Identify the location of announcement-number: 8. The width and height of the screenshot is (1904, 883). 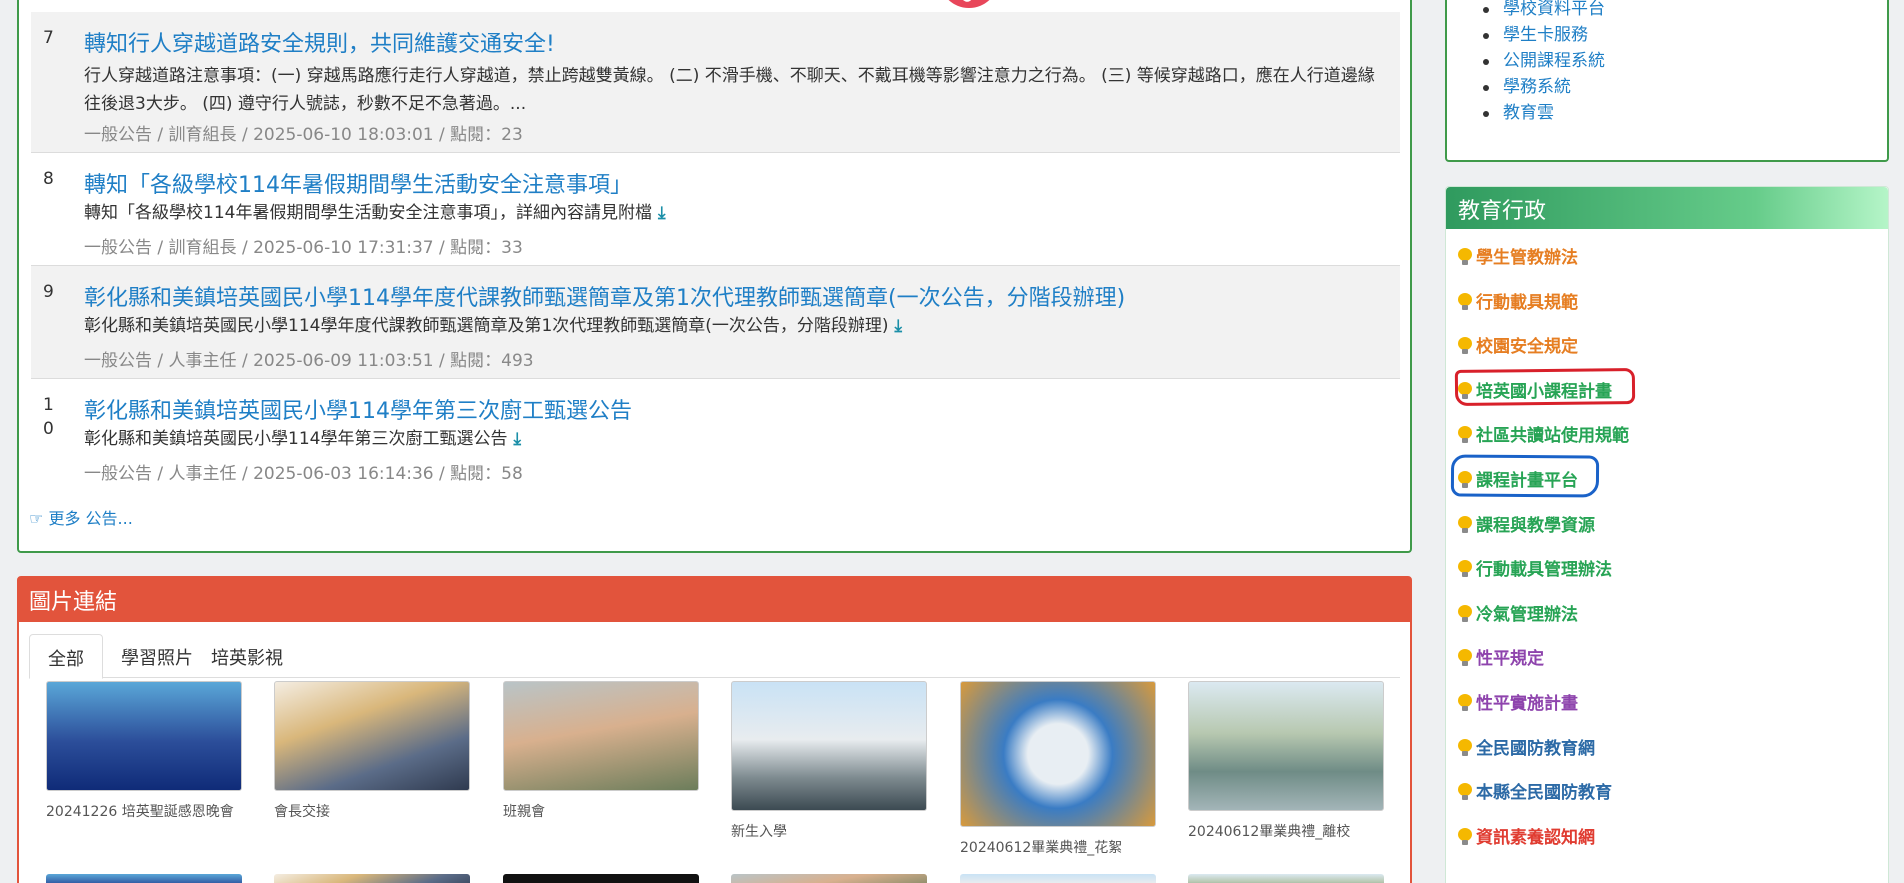
(48, 179).